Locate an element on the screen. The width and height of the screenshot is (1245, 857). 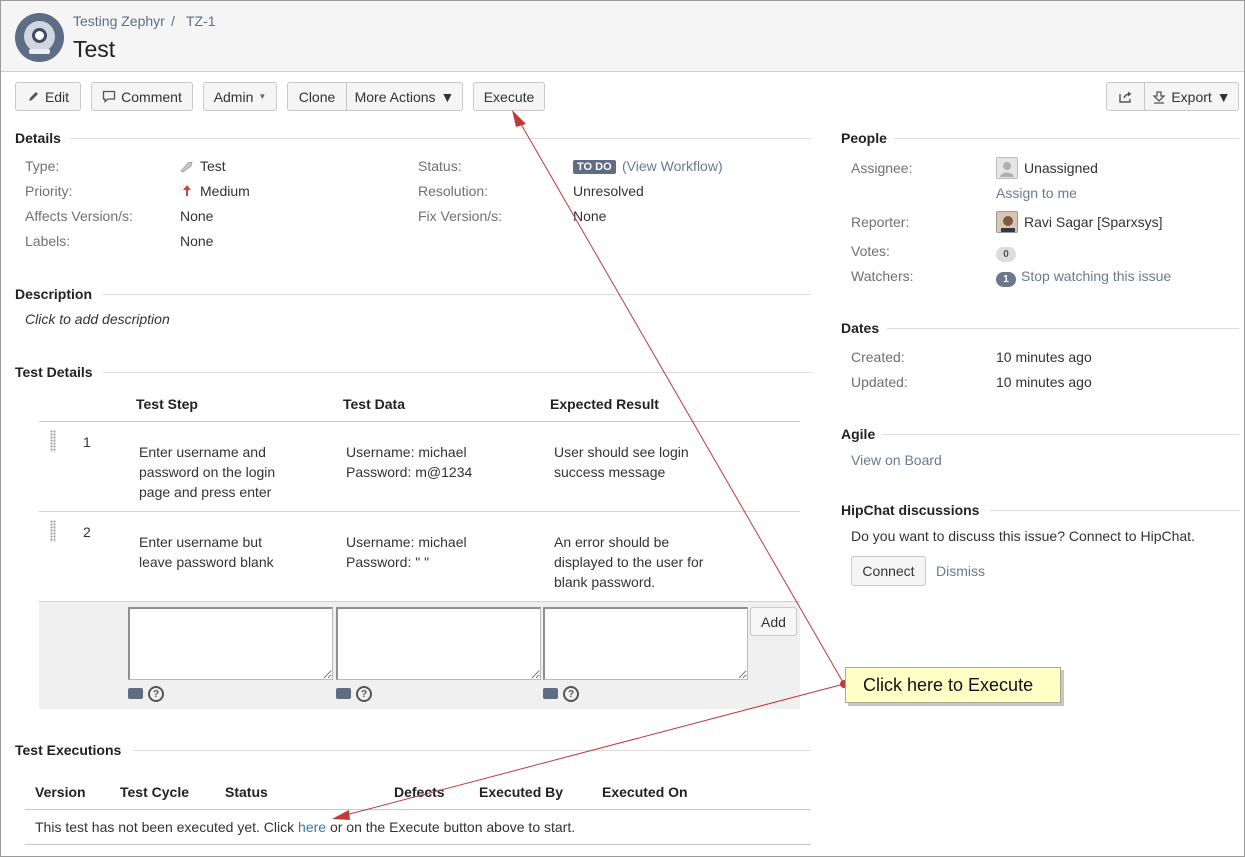
callout-text: Click here to Execute is located at coordinates (948, 684).